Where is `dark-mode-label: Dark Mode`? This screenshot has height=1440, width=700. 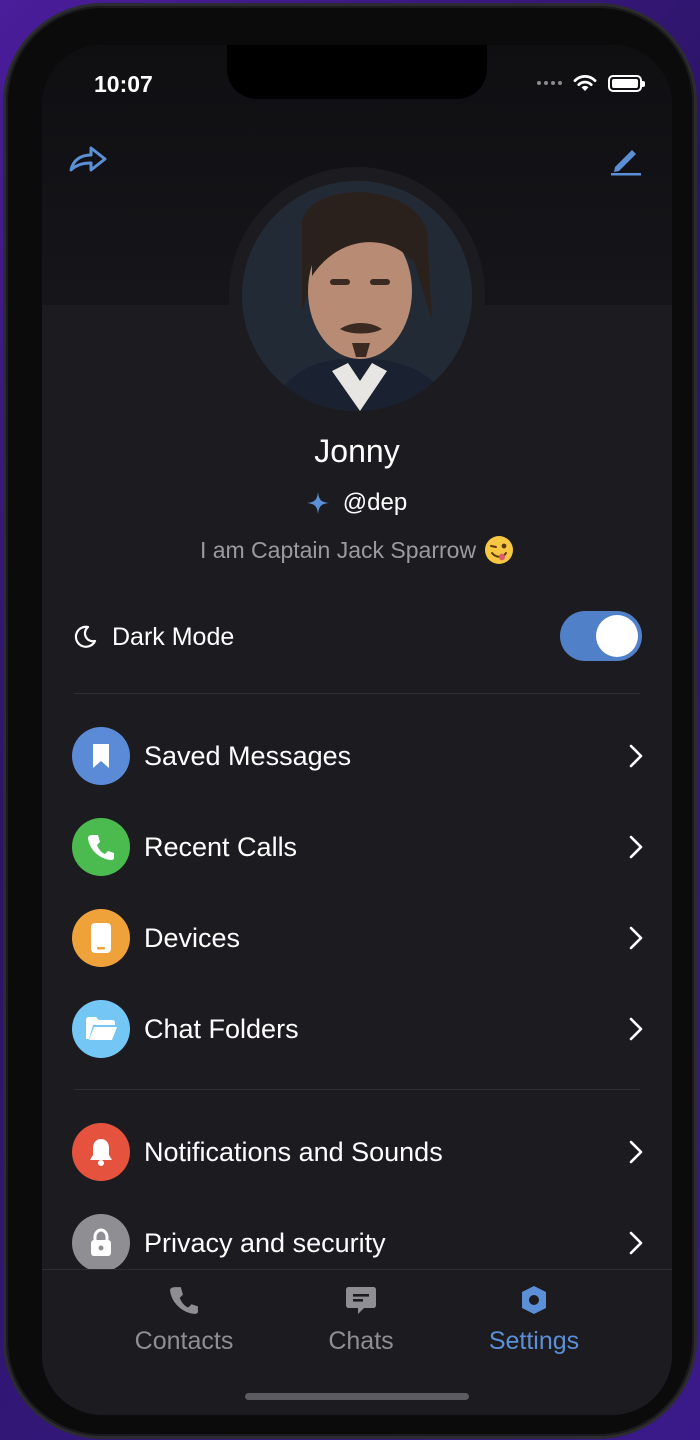 dark-mode-label: Dark Mode is located at coordinates (173, 636).